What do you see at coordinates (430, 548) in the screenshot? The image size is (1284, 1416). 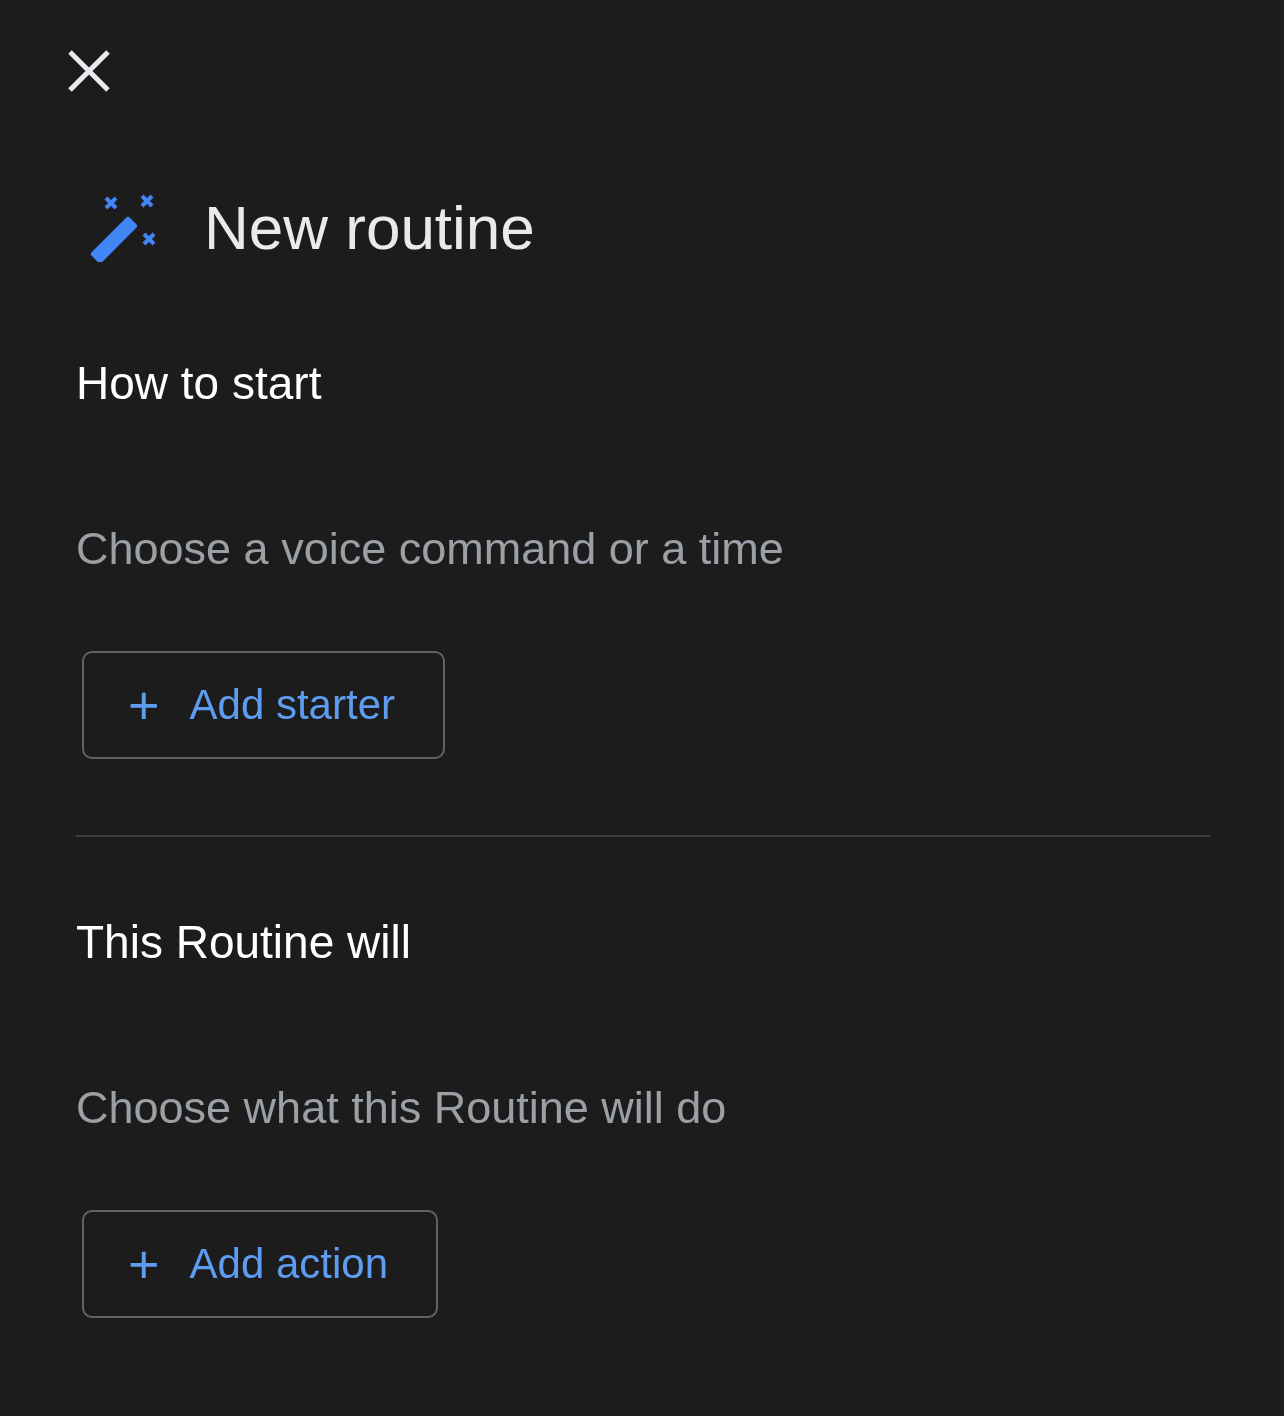 I see `section-description: Choose a voice command or a time` at bounding box center [430, 548].